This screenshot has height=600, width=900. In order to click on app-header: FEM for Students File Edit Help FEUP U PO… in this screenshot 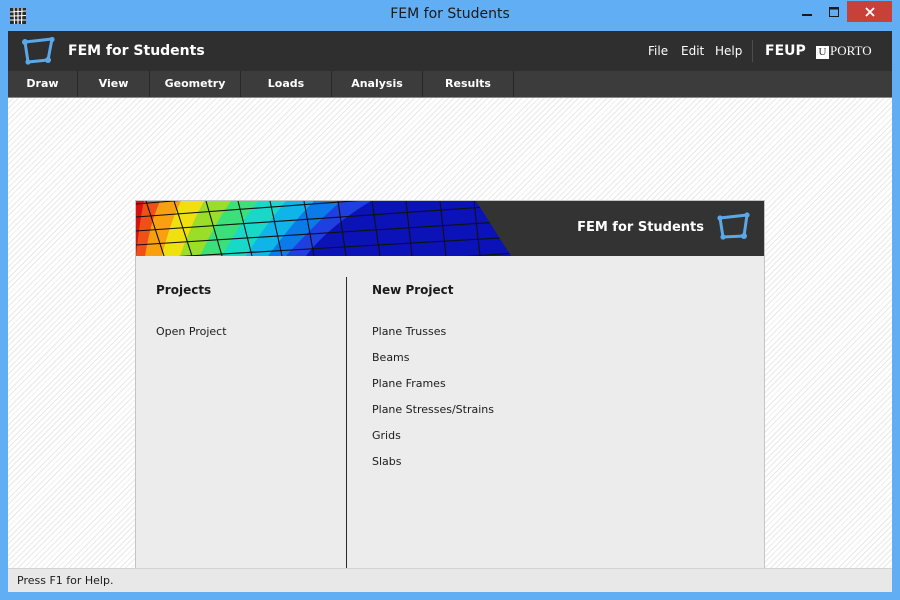, I will do `click(450, 51)`.